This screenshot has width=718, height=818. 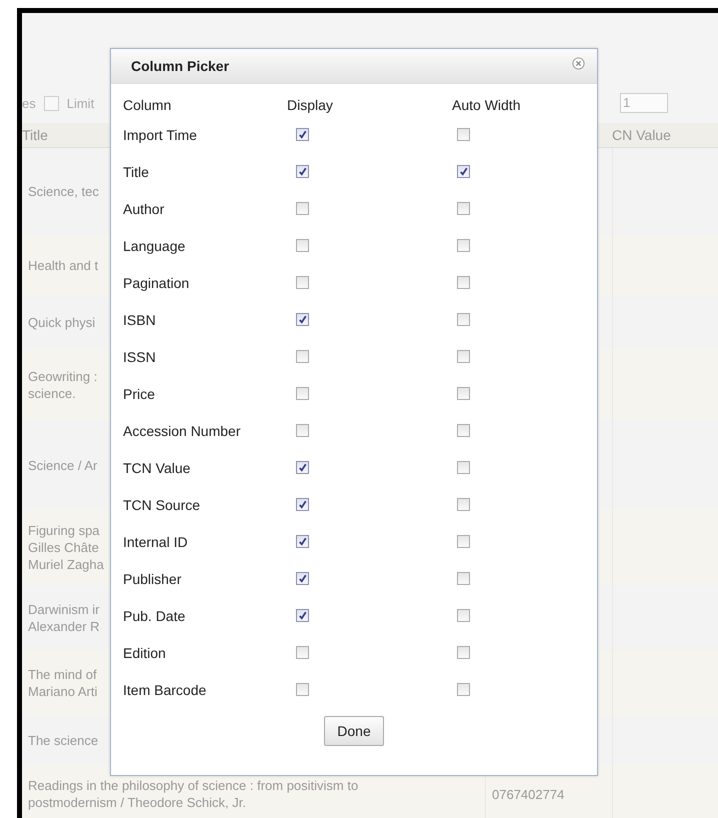 What do you see at coordinates (155, 542) in the screenshot?
I see `row-label: Internal ID` at bounding box center [155, 542].